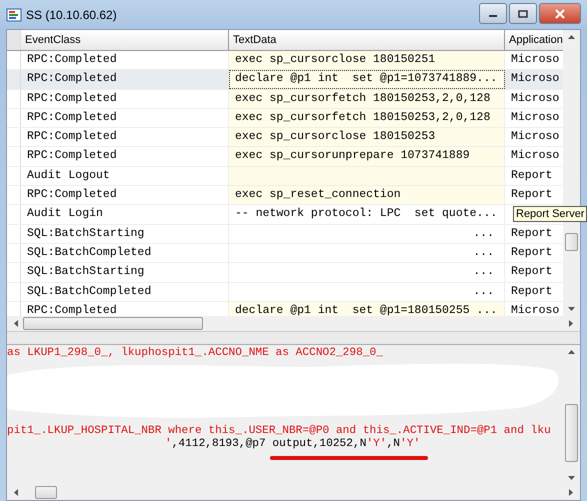 The height and width of the screenshot is (501, 587). I want to click on sql-text-line: as LKUP1_298_0_, lkuphospit1_.ACCNO_NME as ACCNO2_298_0_, so click(195, 353).